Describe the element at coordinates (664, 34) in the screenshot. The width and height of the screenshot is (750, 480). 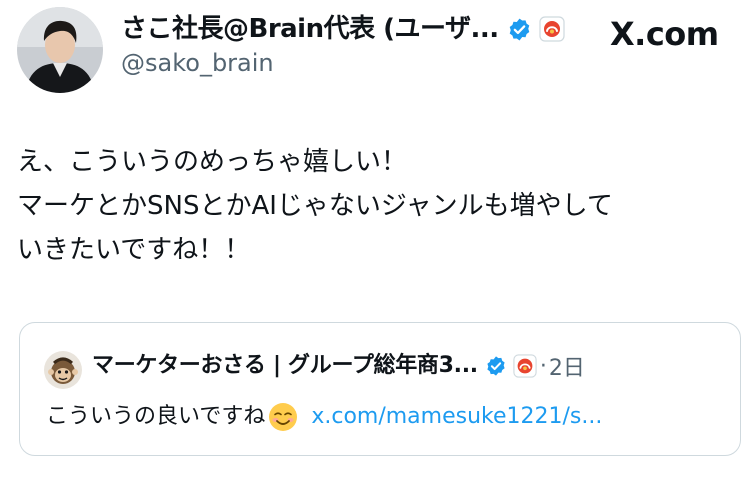
I see `site-logo: X.com` at that location.